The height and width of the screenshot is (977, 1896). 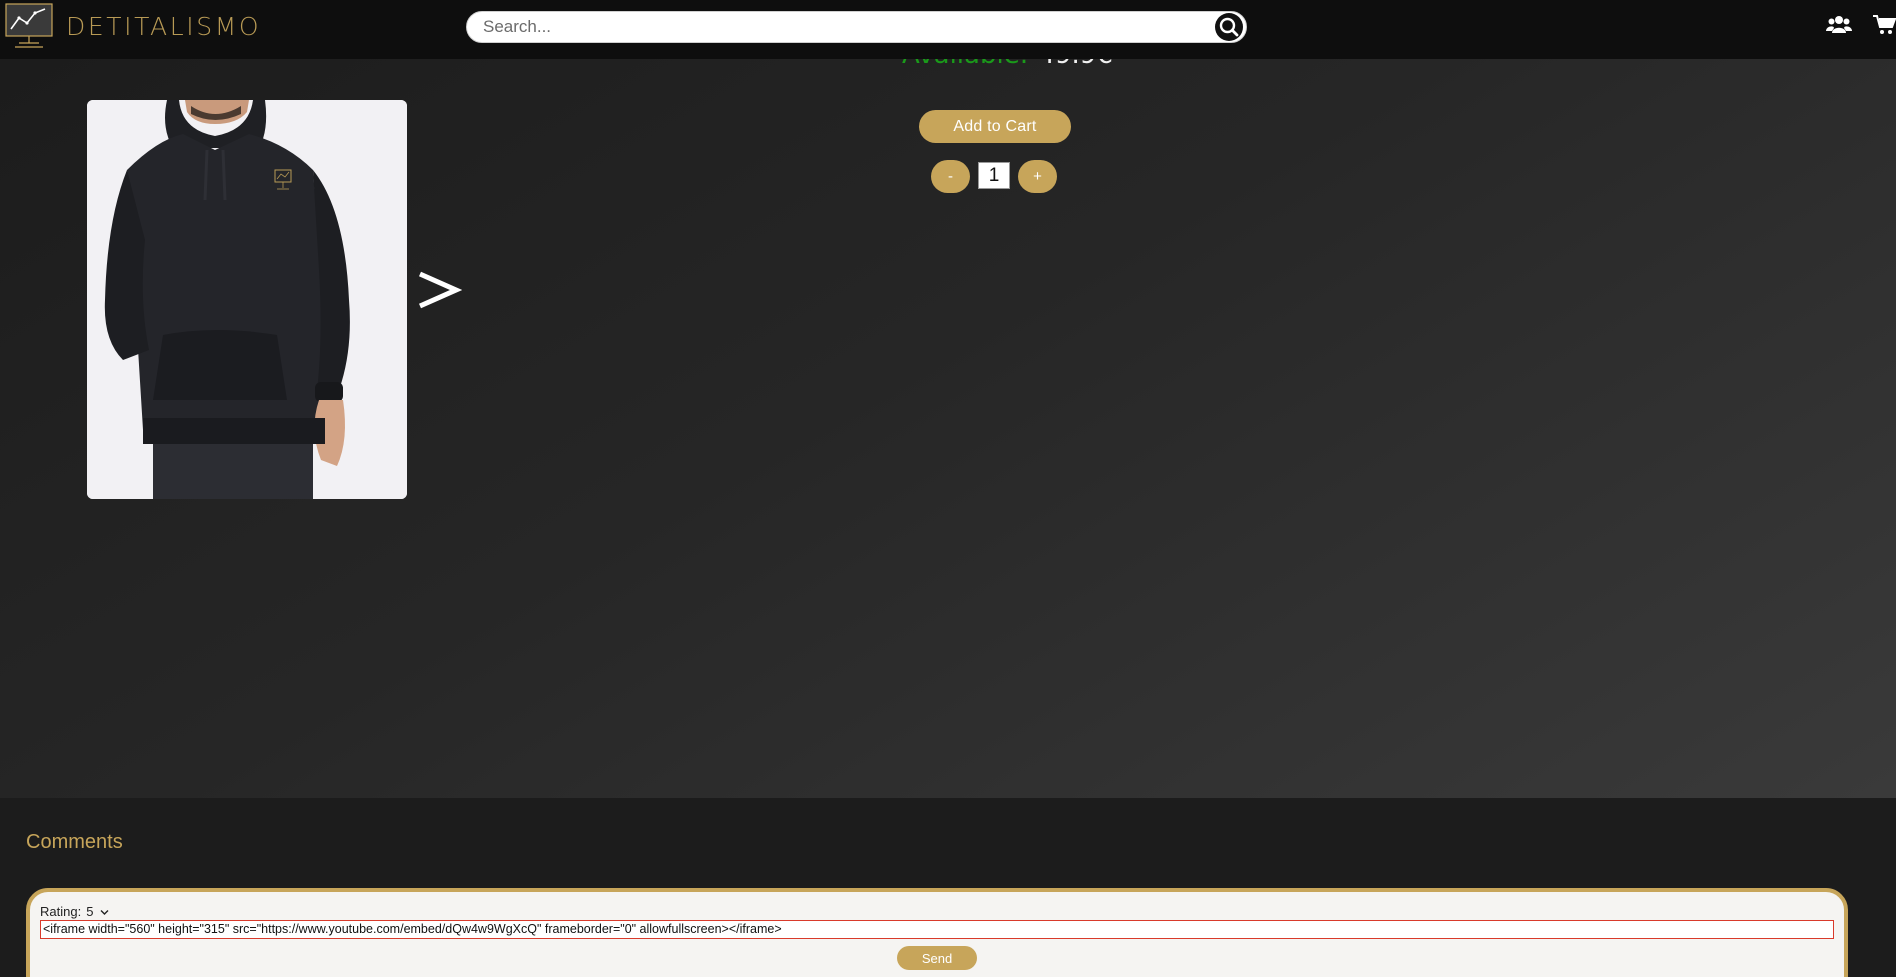 What do you see at coordinates (1884, 25) in the screenshot?
I see `cart-icon` at bounding box center [1884, 25].